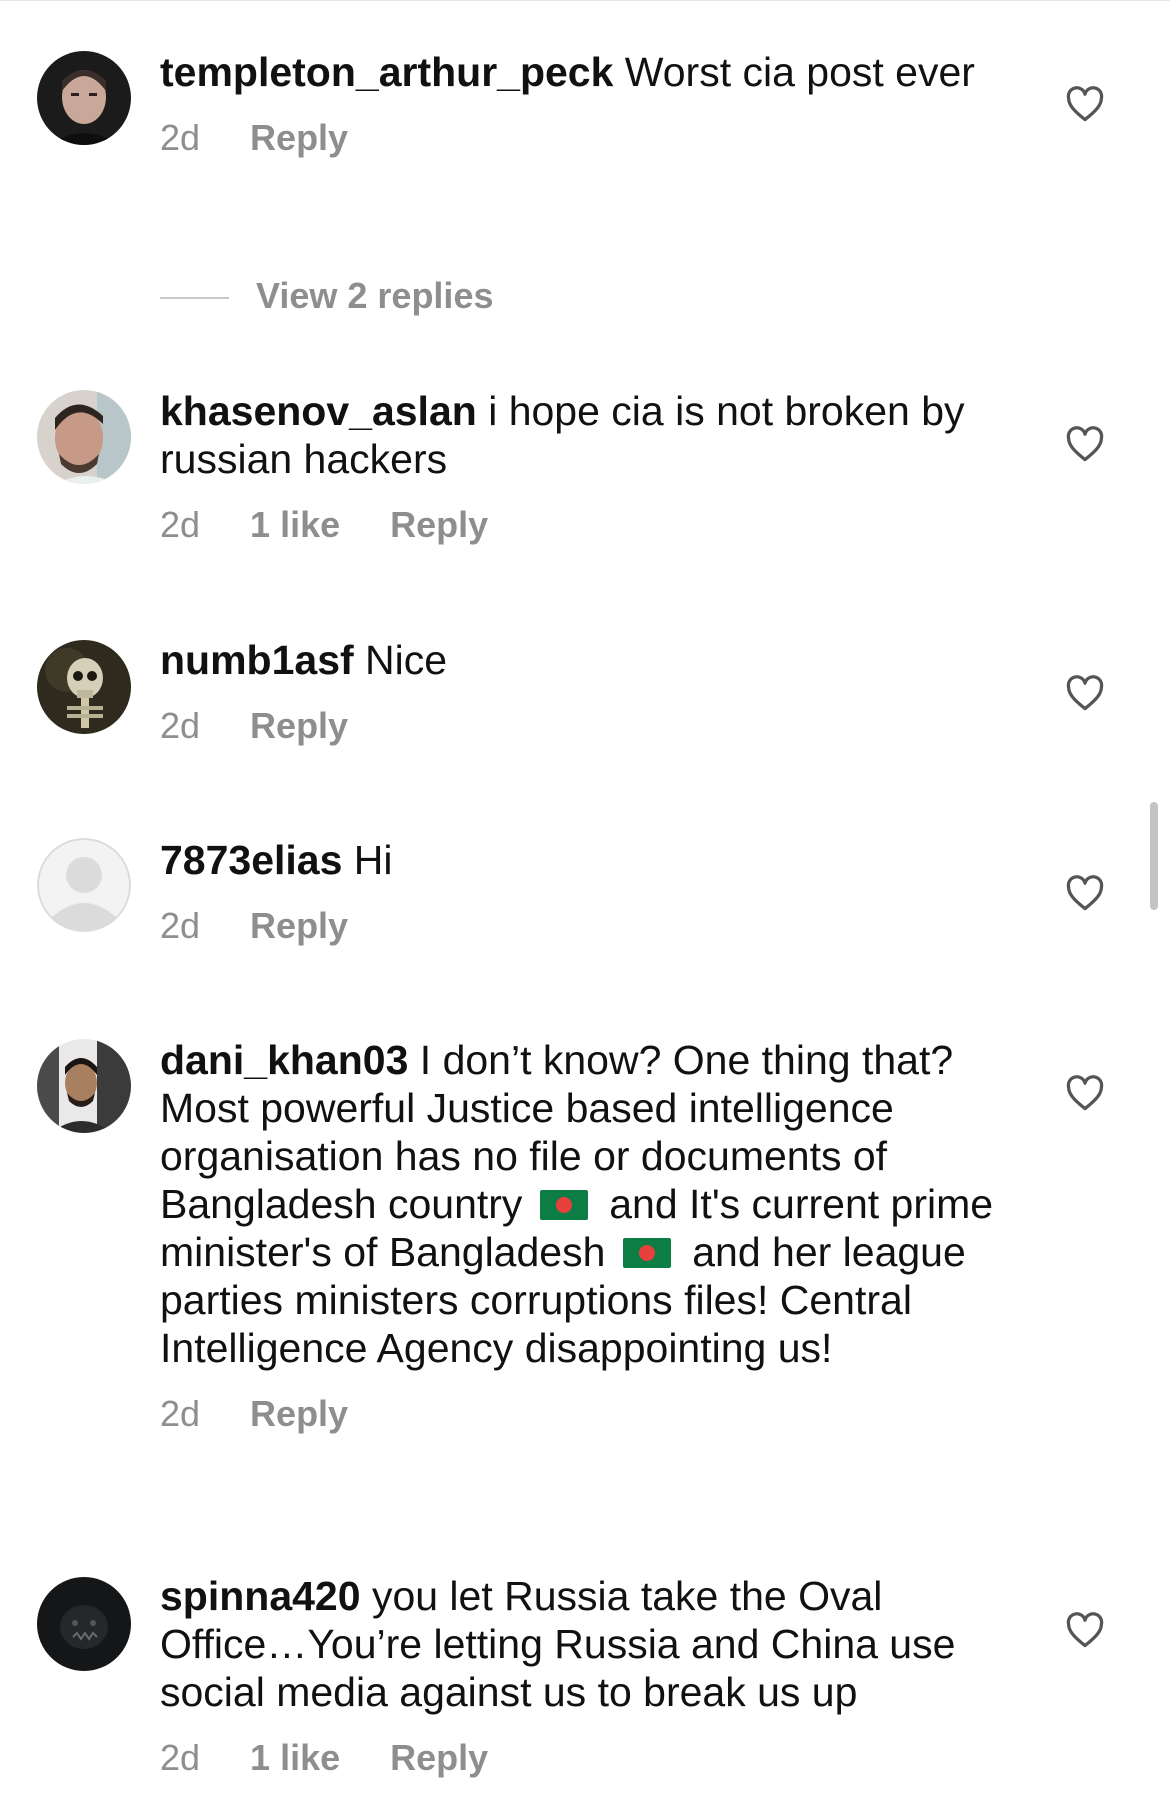 This screenshot has width=1170, height=1811. Describe the element at coordinates (251, 860) in the screenshot. I see `comment-username: 7873elias` at that location.